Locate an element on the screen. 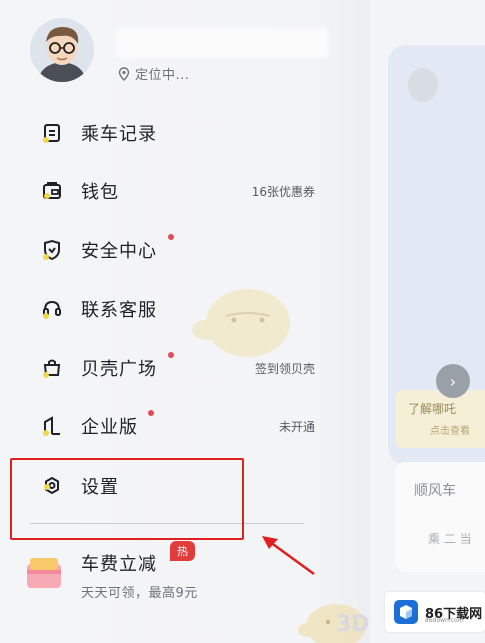 This screenshot has width=485, height=643. menu-item-enterprise: 企业版 未开通 is located at coordinates (165, 426).